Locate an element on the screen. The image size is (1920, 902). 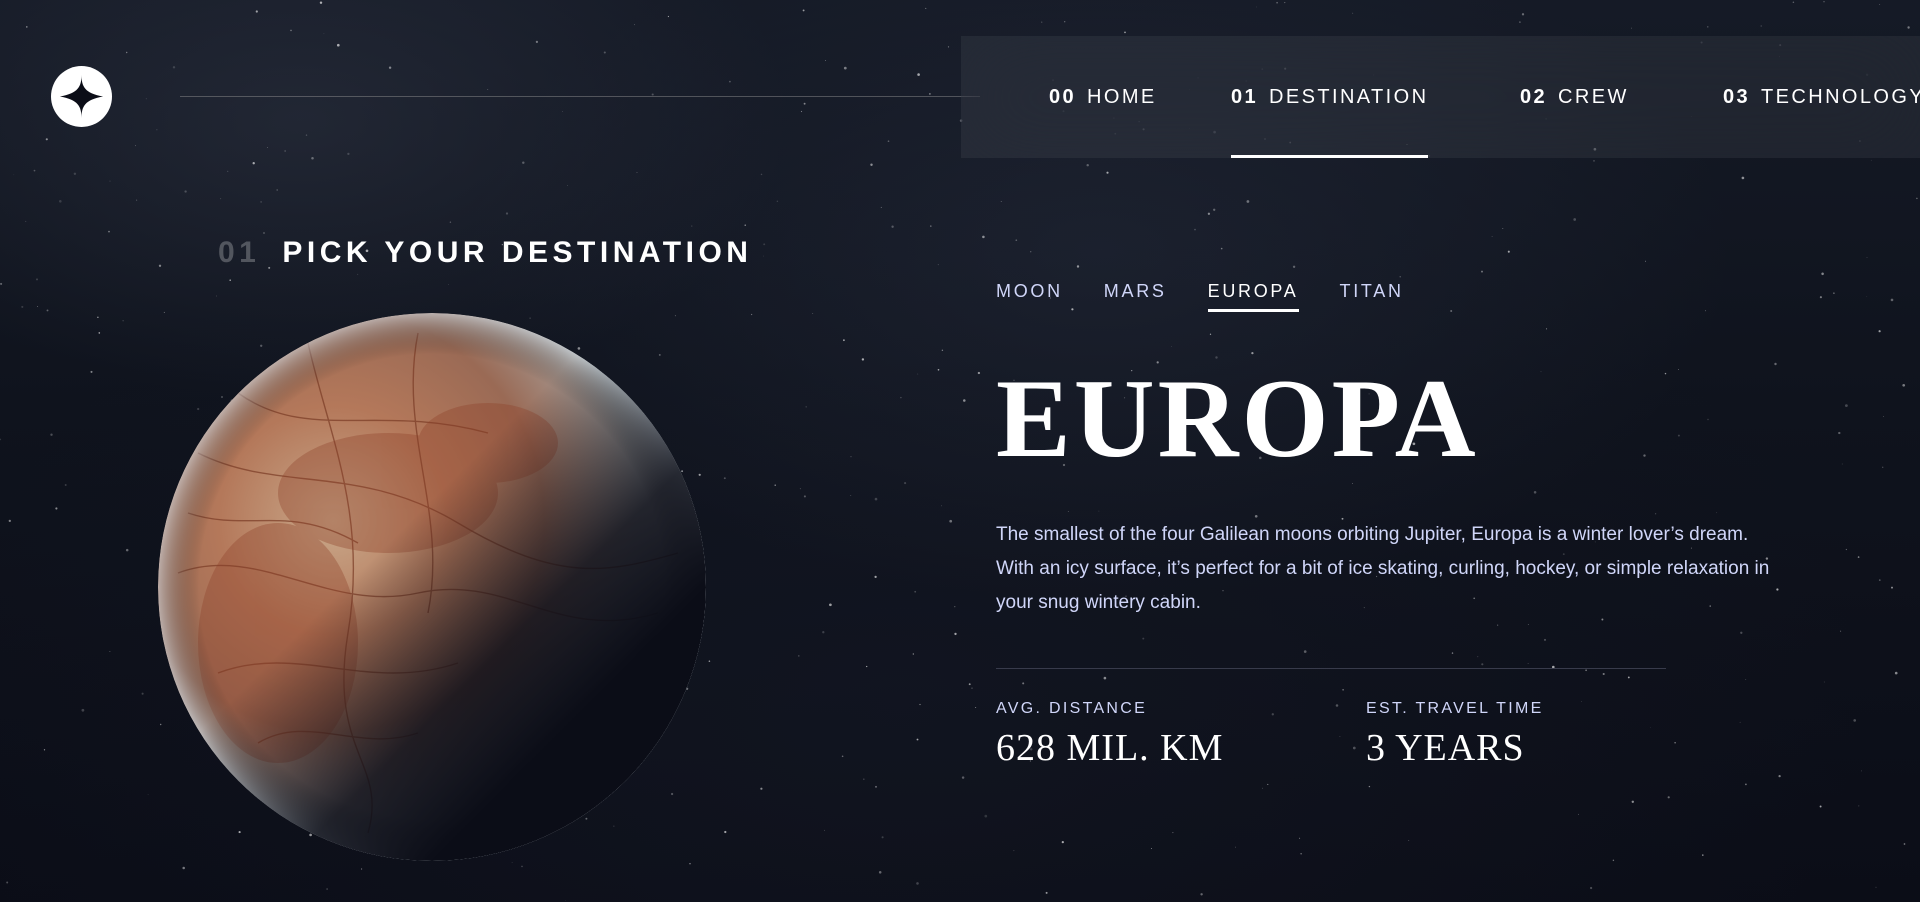
nav-item-technology: 03 TECHNOLOGY is located at coordinates (1821, 97).